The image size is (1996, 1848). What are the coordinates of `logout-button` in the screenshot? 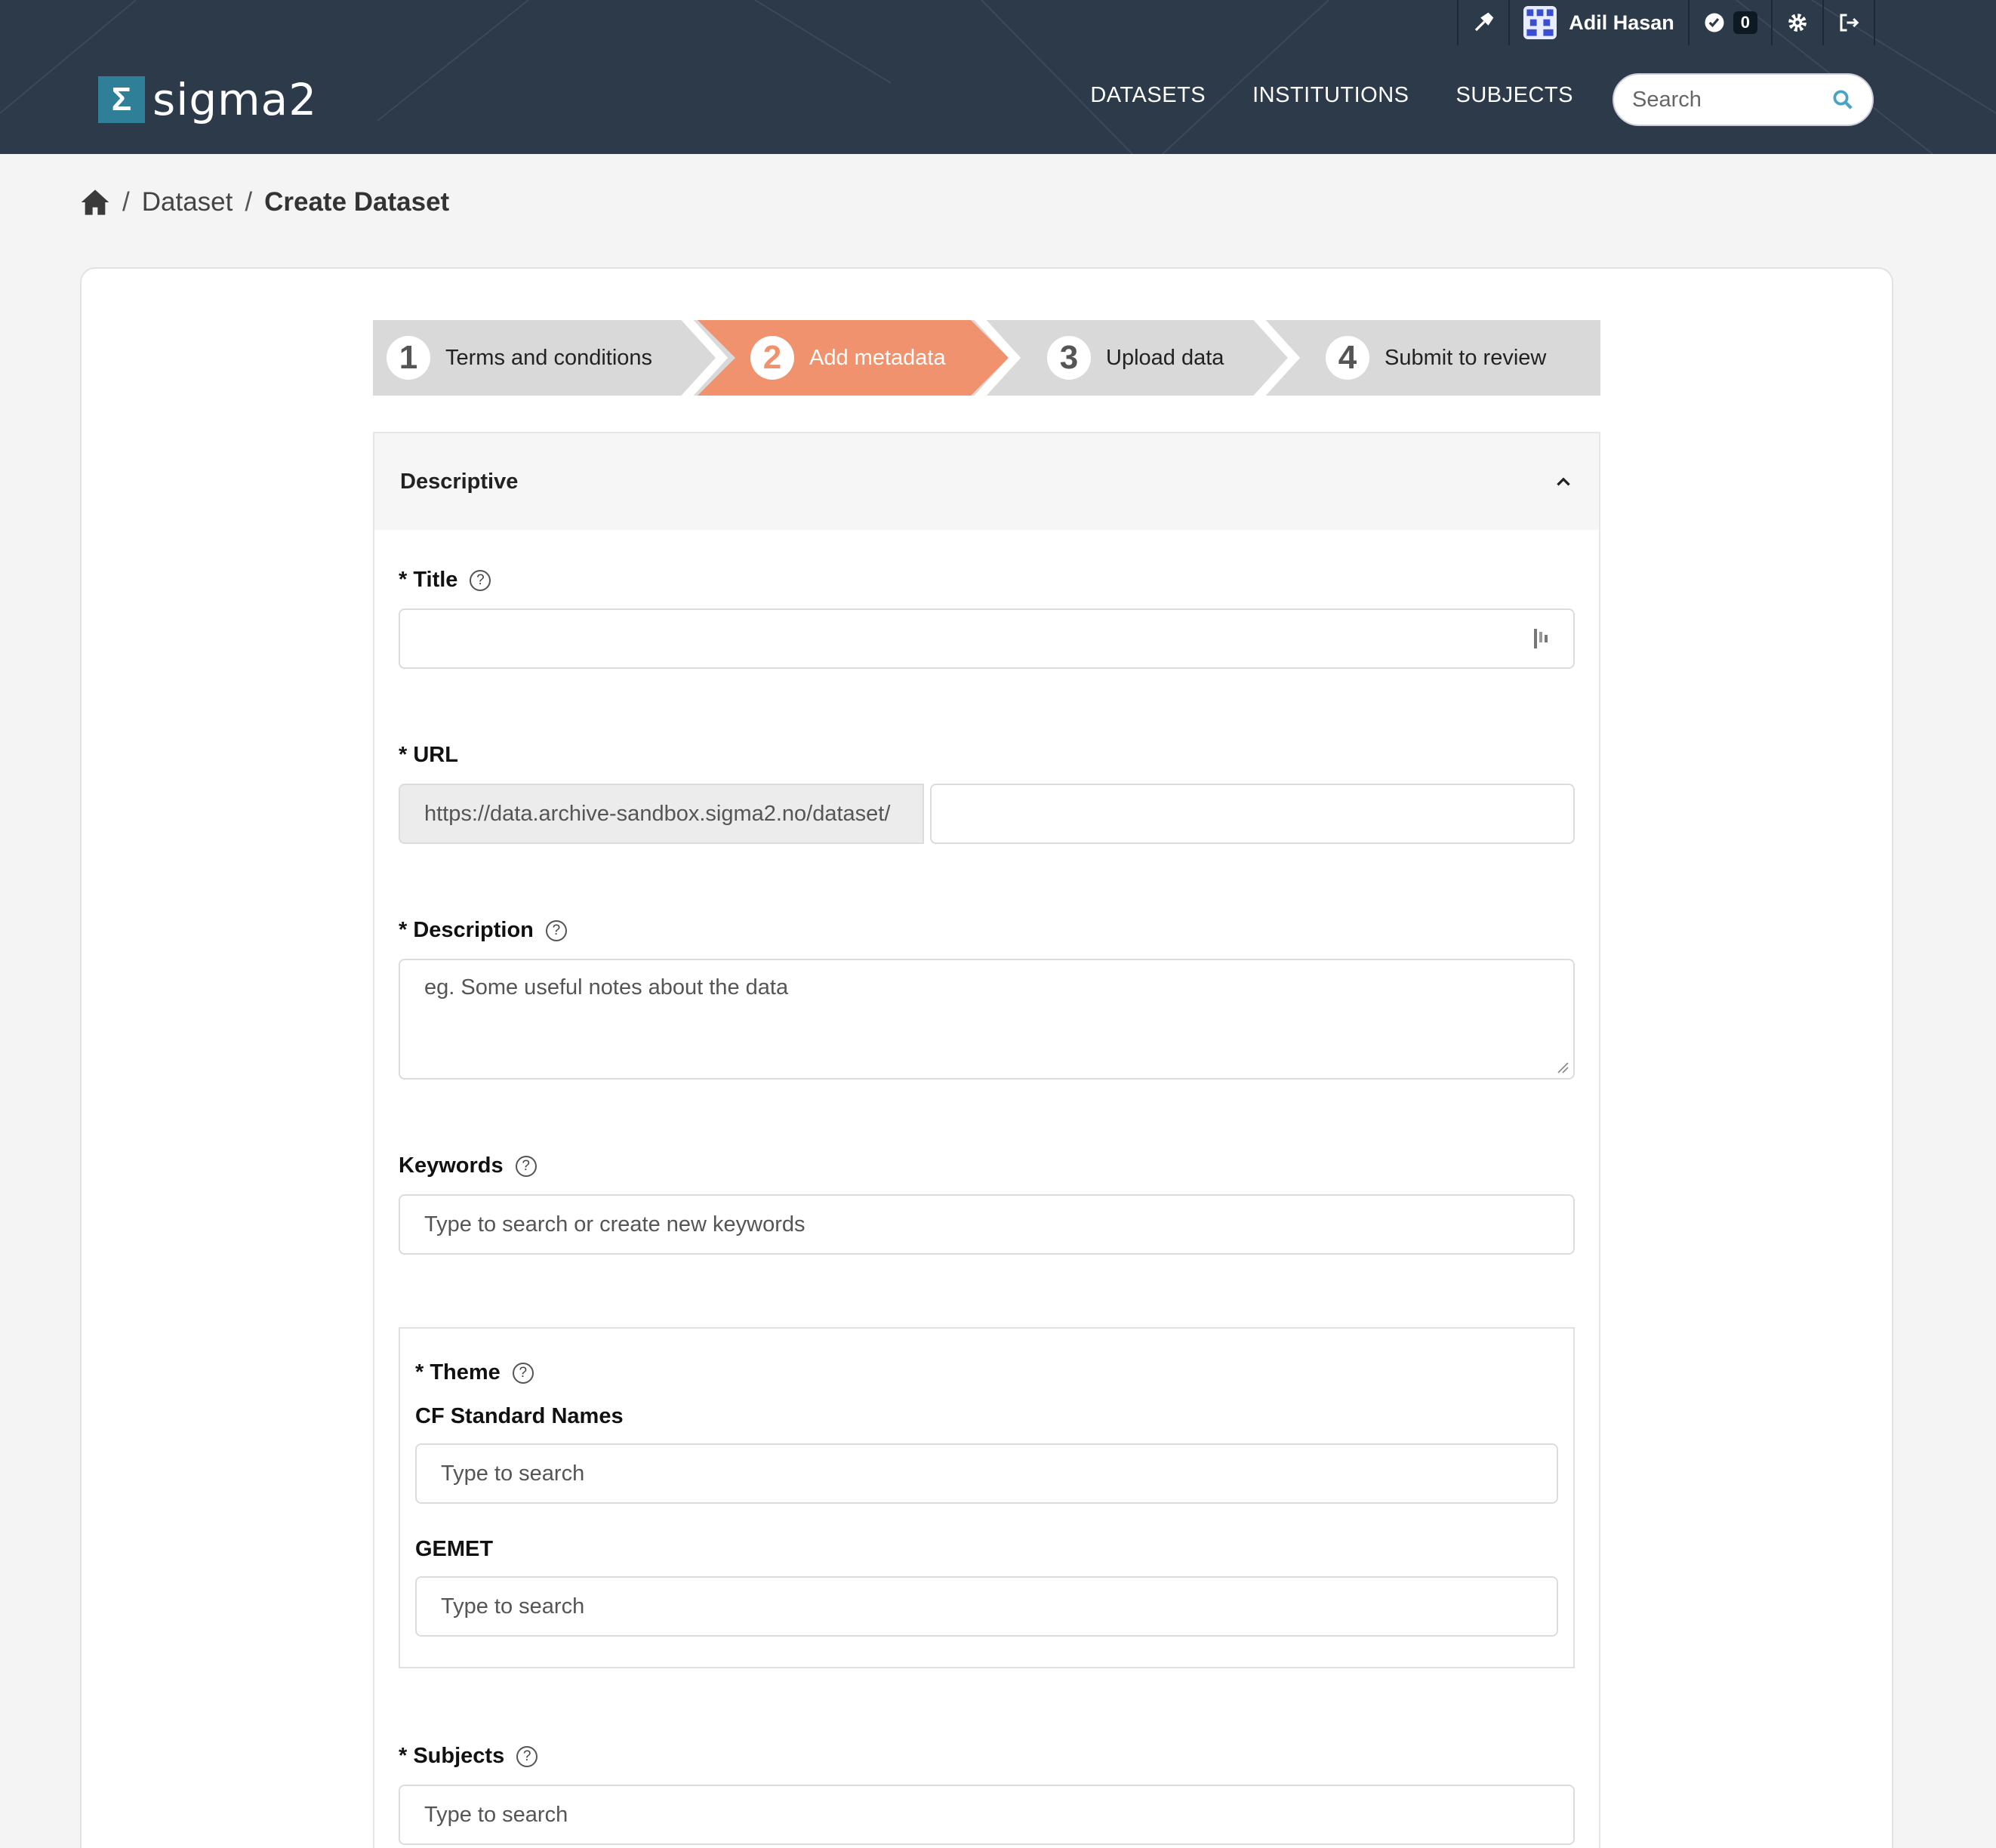 It's located at (1849, 22).